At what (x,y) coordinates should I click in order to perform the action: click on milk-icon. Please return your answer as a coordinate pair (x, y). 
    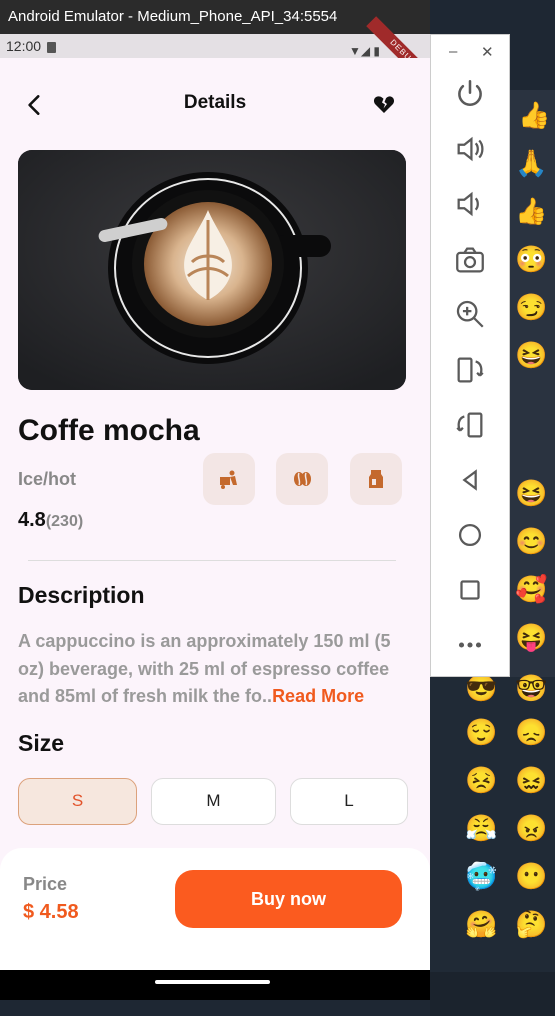
    Looking at the image, I should click on (376, 479).